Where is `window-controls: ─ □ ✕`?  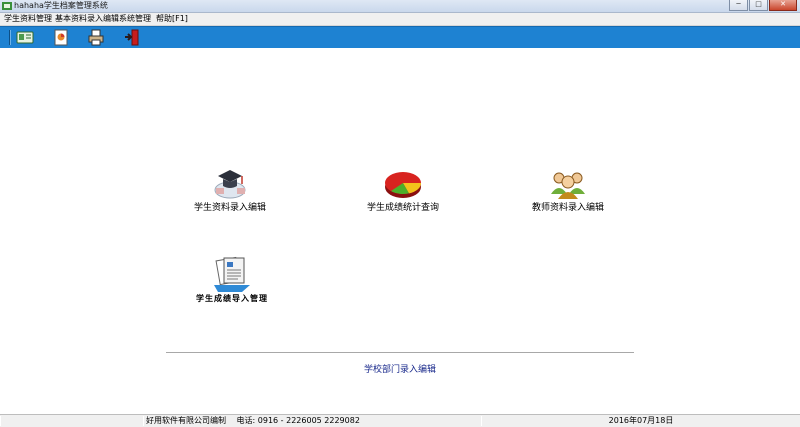 window-controls: ─ □ ✕ is located at coordinates (763, 5).